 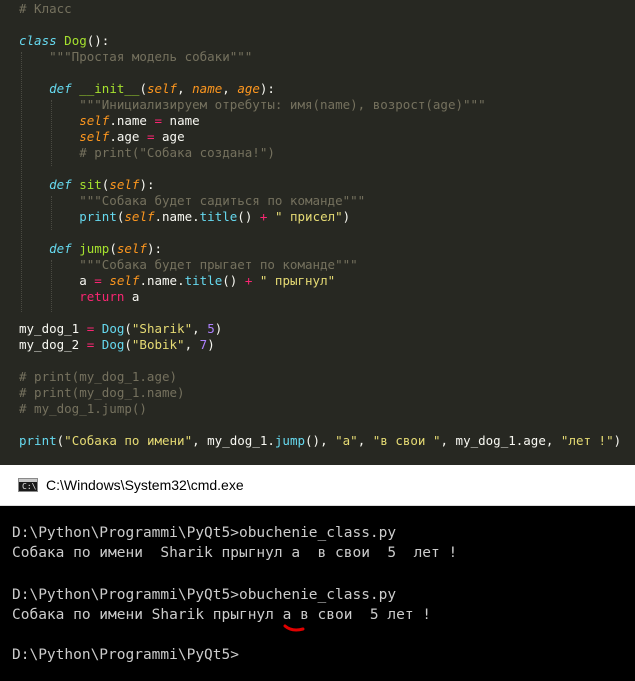 I want to click on terminal-line: D:\Python\Programmi\PyQt5>, so click(x=125, y=655).